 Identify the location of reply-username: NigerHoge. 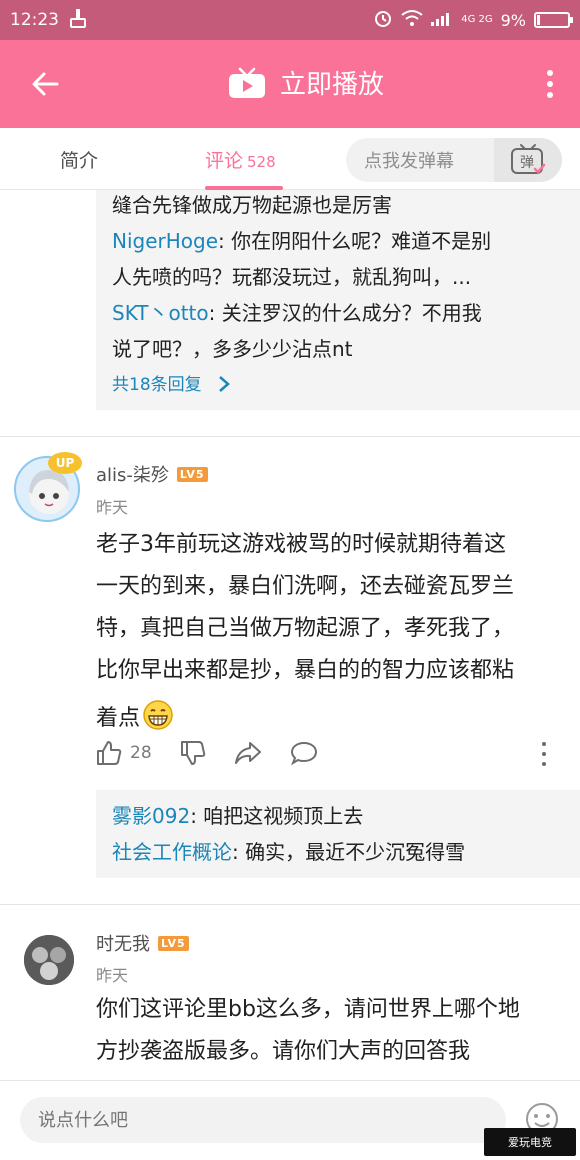
(165, 241).